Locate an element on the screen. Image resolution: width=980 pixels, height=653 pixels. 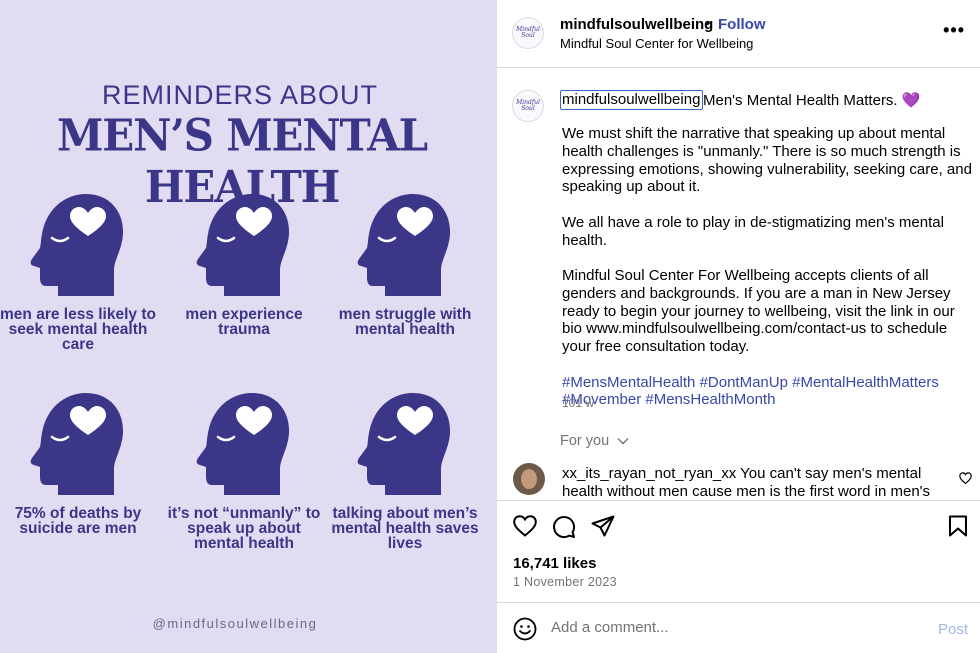
header-username: mindfulsoulwellbeing is located at coordinates (636, 24).